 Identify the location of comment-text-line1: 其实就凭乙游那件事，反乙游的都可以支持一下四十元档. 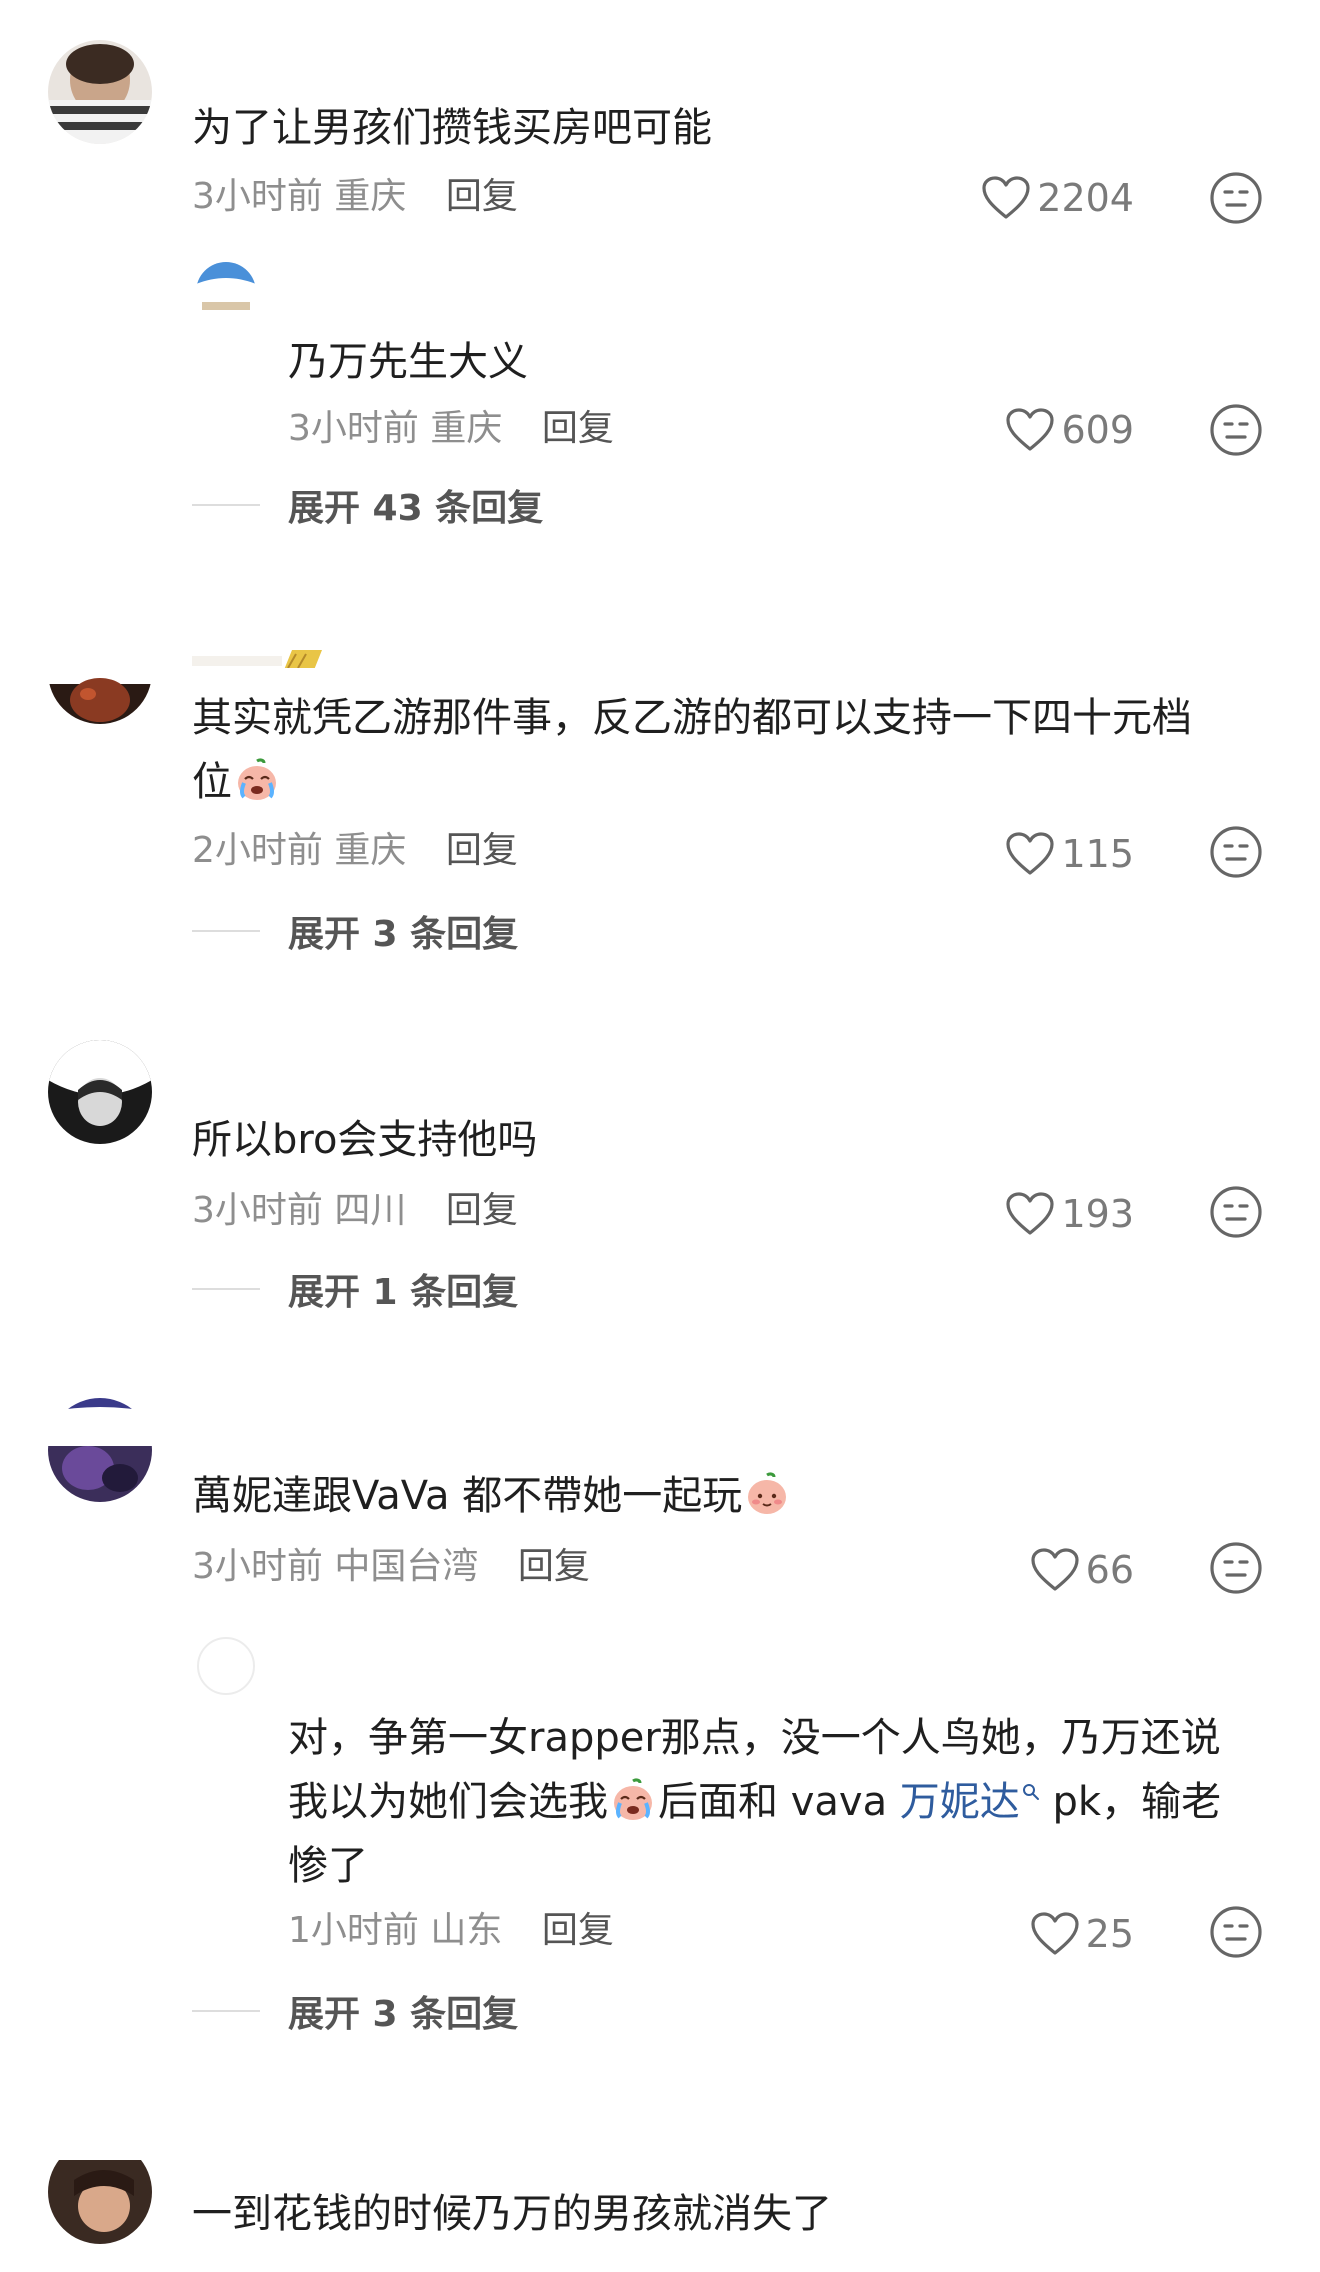
(692, 718).